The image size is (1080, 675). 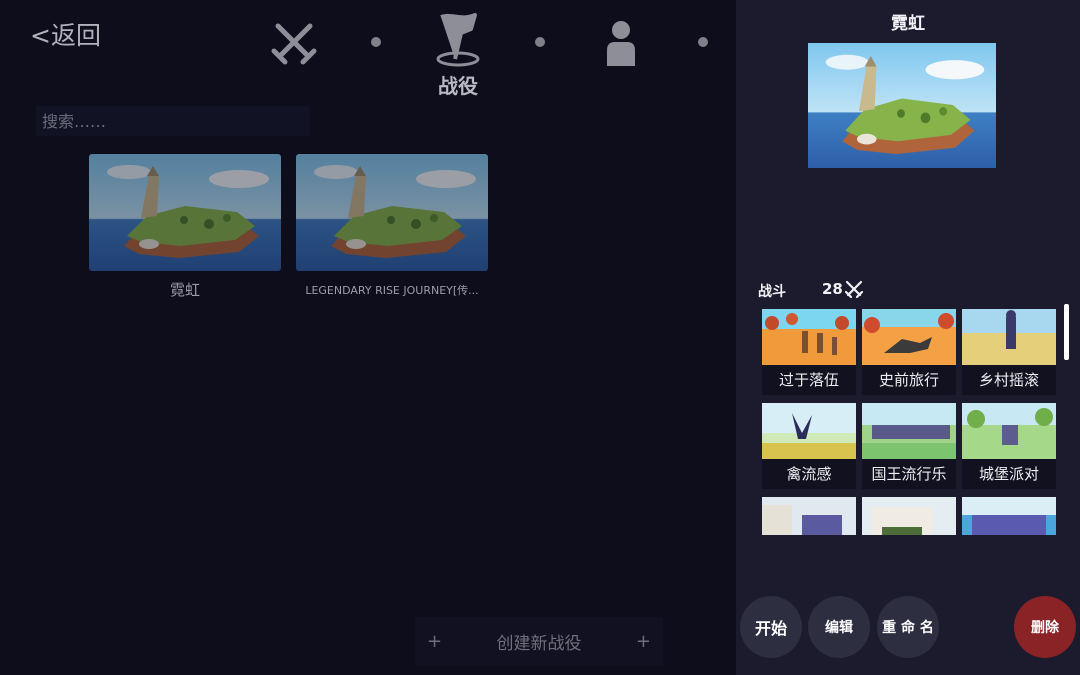 I want to click on battle-name: 乡村摇滚, so click(x=1009, y=380).